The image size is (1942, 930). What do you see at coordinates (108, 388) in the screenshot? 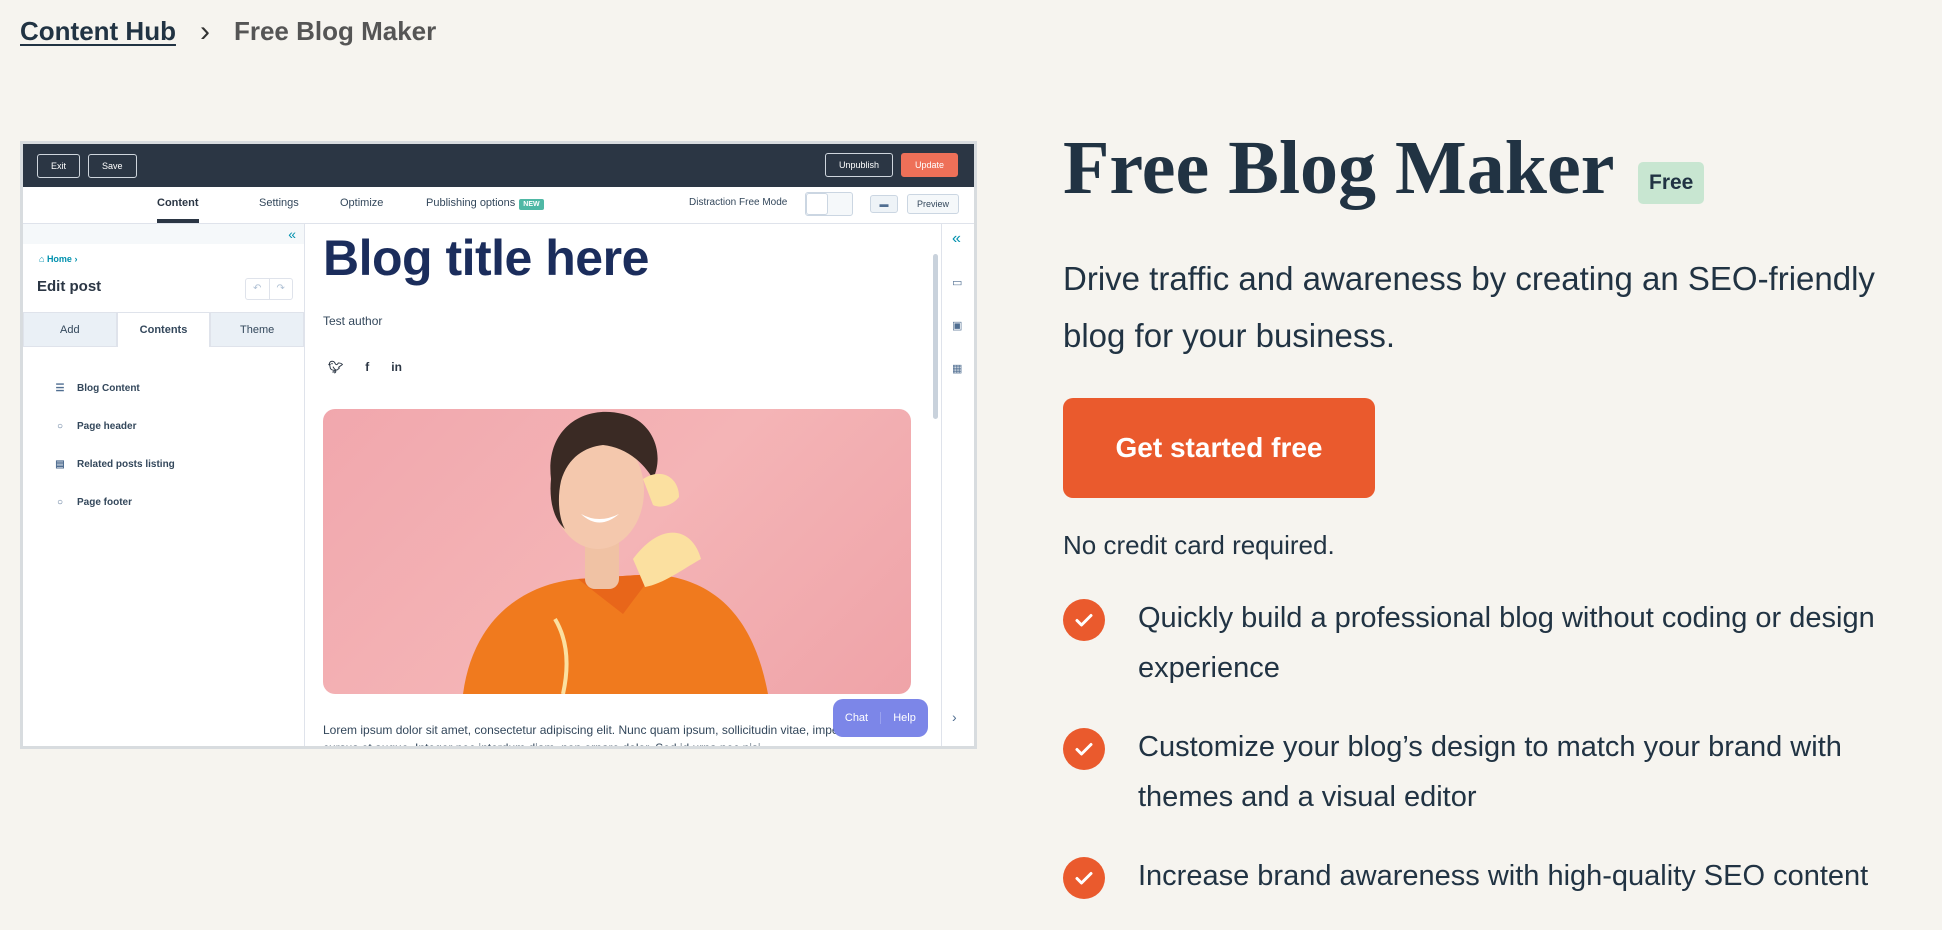
I see `sidebar-item-label: Blog Content` at bounding box center [108, 388].